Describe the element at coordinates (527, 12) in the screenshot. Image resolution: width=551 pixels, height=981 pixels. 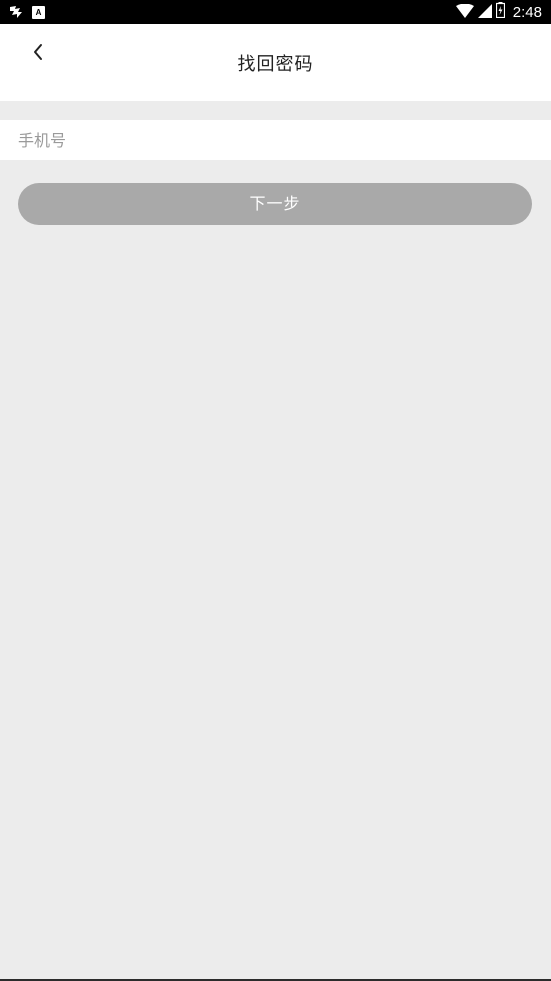
I see `status-time: 2:48` at that location.